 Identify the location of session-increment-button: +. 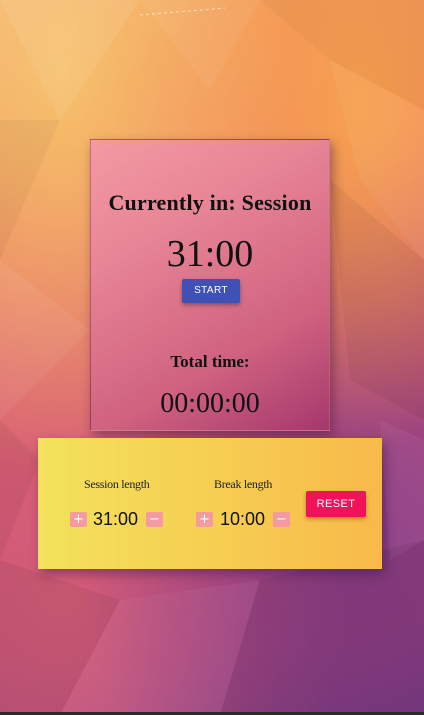
(78, 519).